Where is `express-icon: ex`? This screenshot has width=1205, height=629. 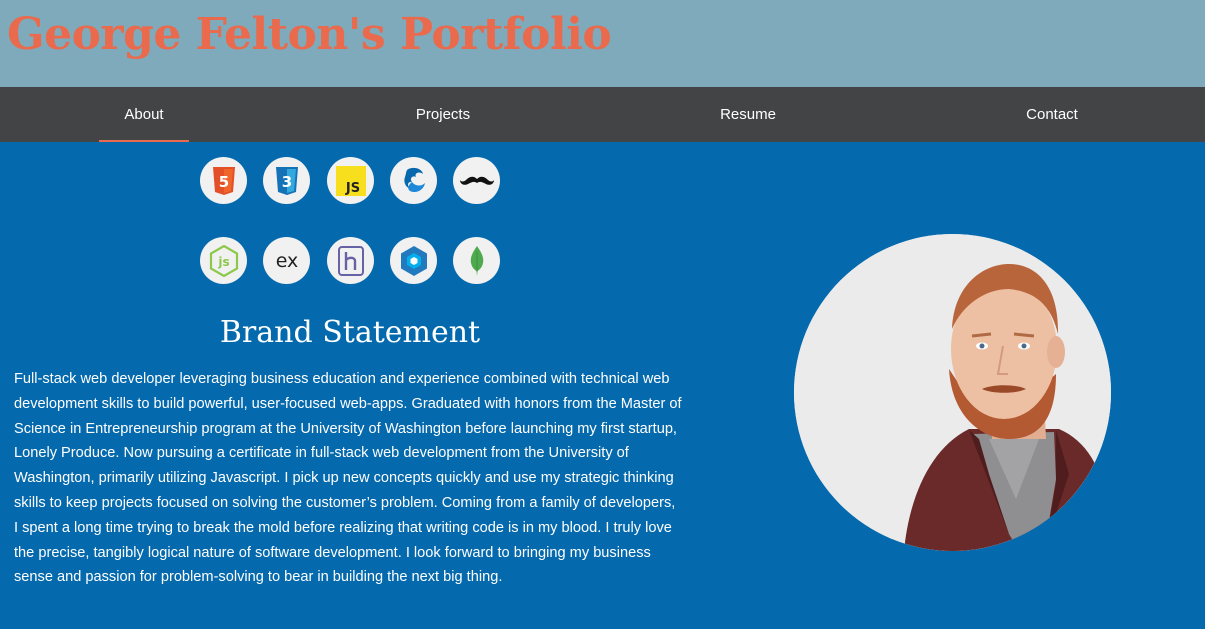 express-icon: ex is located at coordinates (286, 260).